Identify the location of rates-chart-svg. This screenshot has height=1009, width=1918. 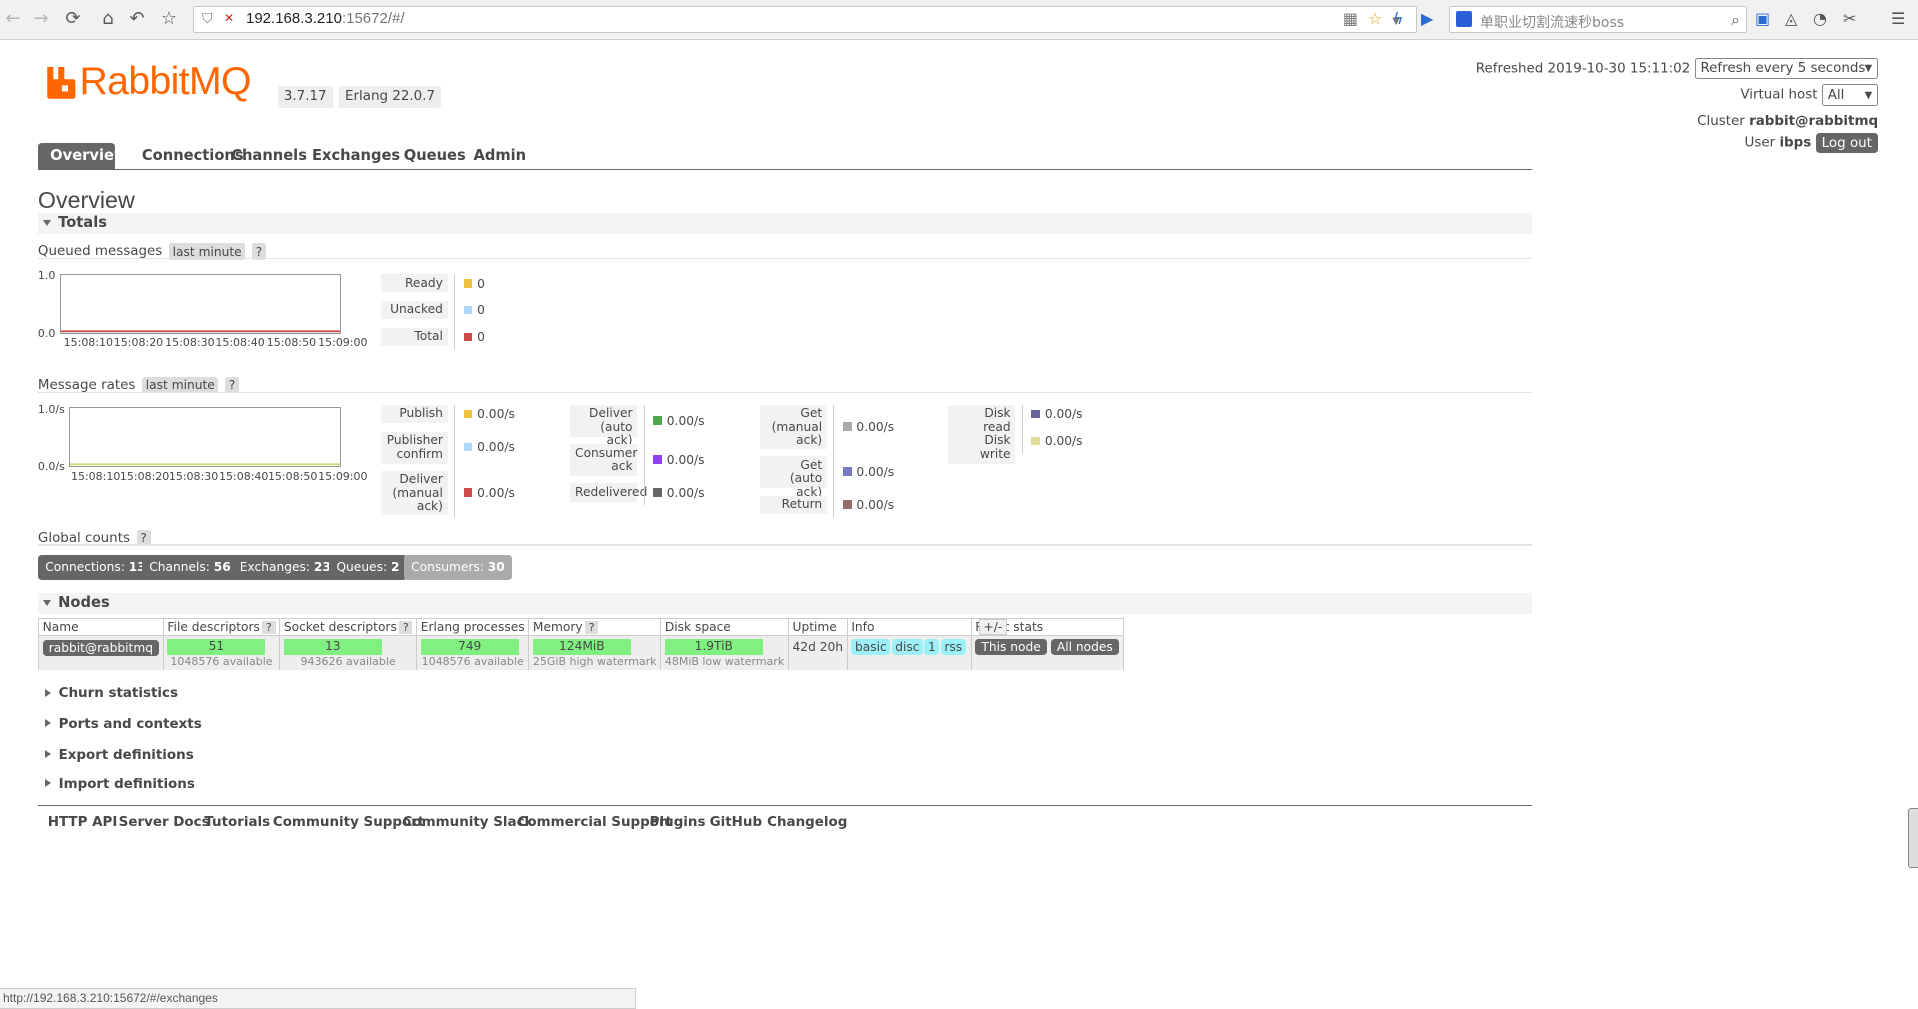
(204, 464).